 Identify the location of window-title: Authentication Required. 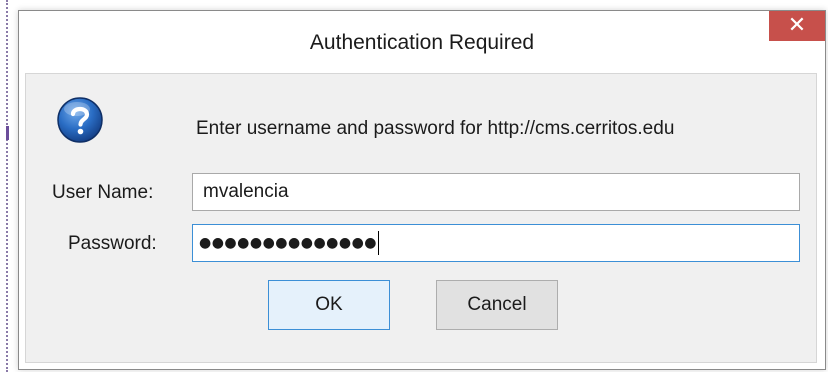
(422, 42).